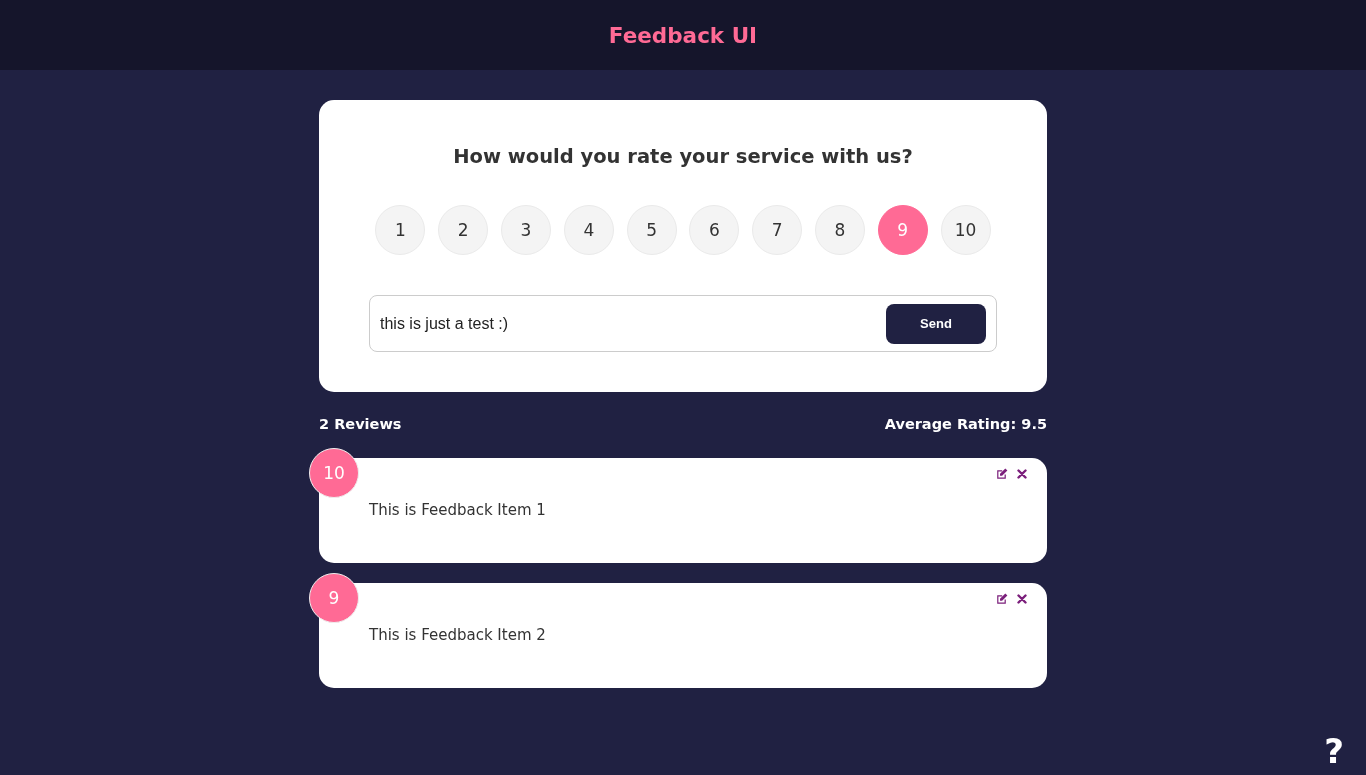  Describe the element at coordinates (457, 635) in the screenshot. I see `review-text: This is Feedback Item 2` at that location.